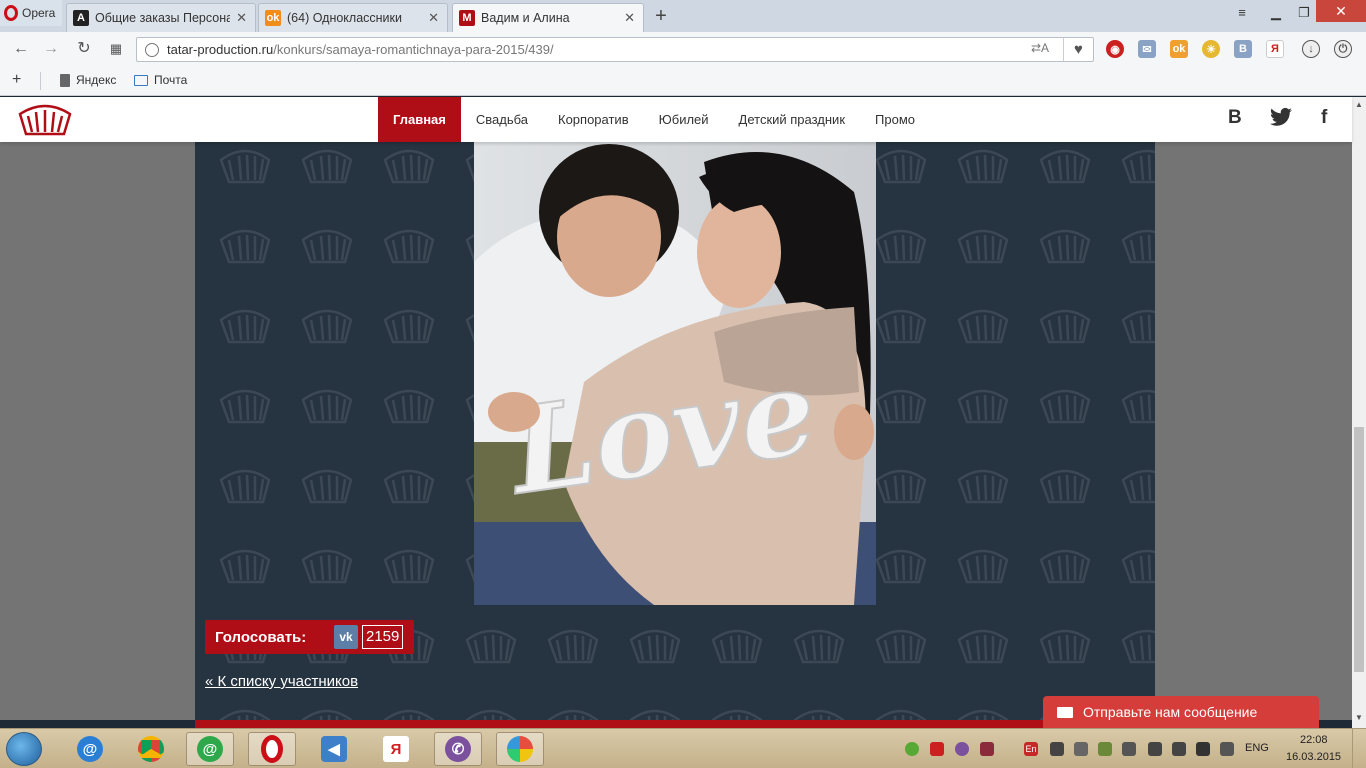 The height and width of the screenshot is (768, 1366). What do you see at coordinates (1359, 412) in the screenshot?
I see `page-scrollbar: ▲ ▼` at bounding box center [1359, 412].